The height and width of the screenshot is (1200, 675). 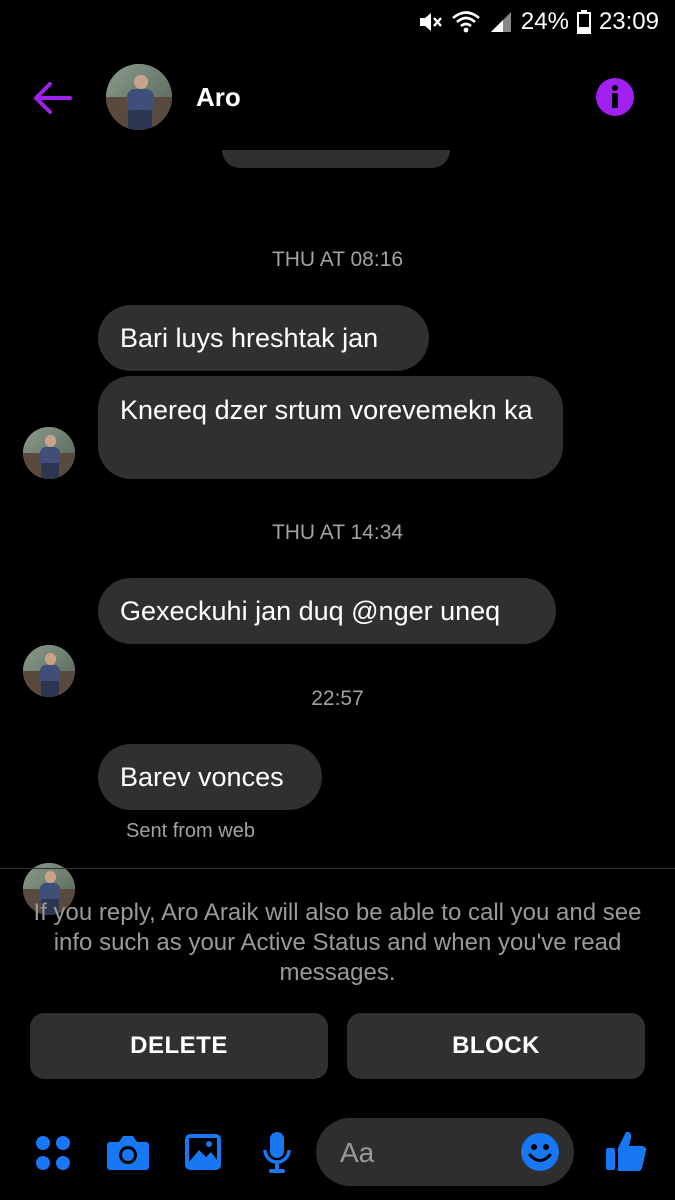 What do you see at coordinates (615, 97) in the screenshot?
I see `info-icon` at bounding box center [615, 97].